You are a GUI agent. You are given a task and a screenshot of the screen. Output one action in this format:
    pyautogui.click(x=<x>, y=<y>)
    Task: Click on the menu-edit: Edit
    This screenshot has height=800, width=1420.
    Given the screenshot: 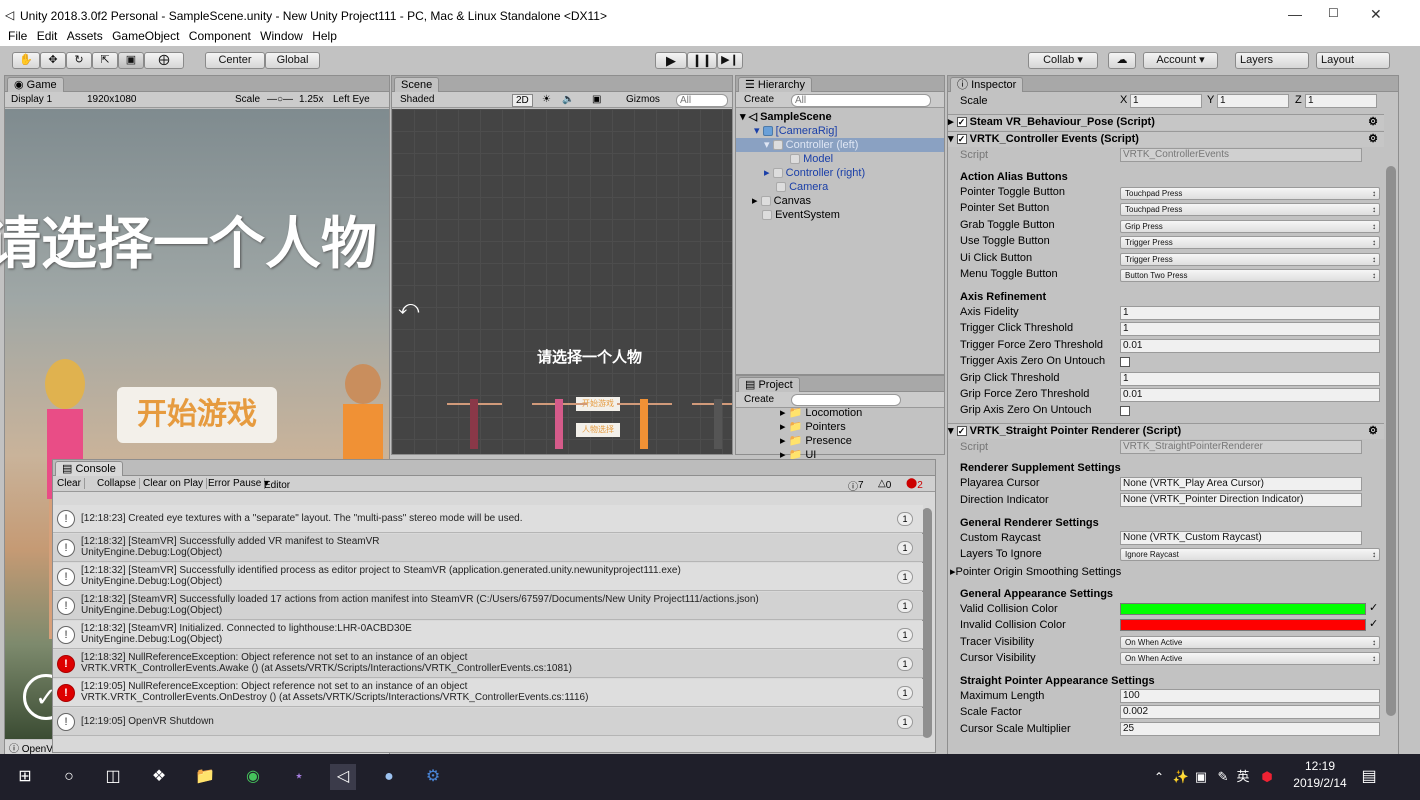 What is the action you would take?
    pyautogui.click(x=47, y=36)
    